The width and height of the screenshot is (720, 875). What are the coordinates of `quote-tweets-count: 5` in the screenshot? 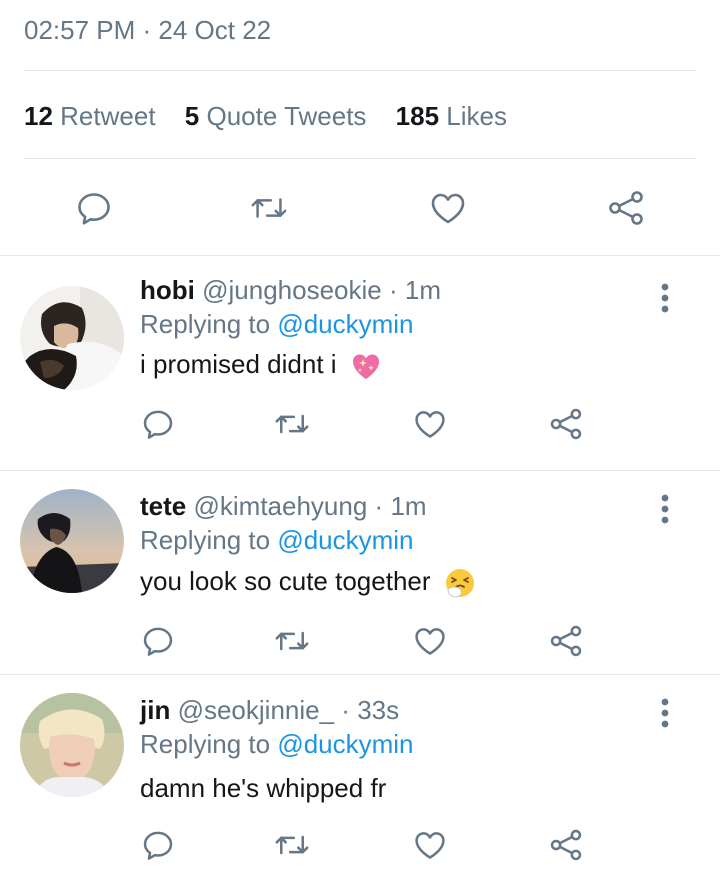 It's located at (192, 116).